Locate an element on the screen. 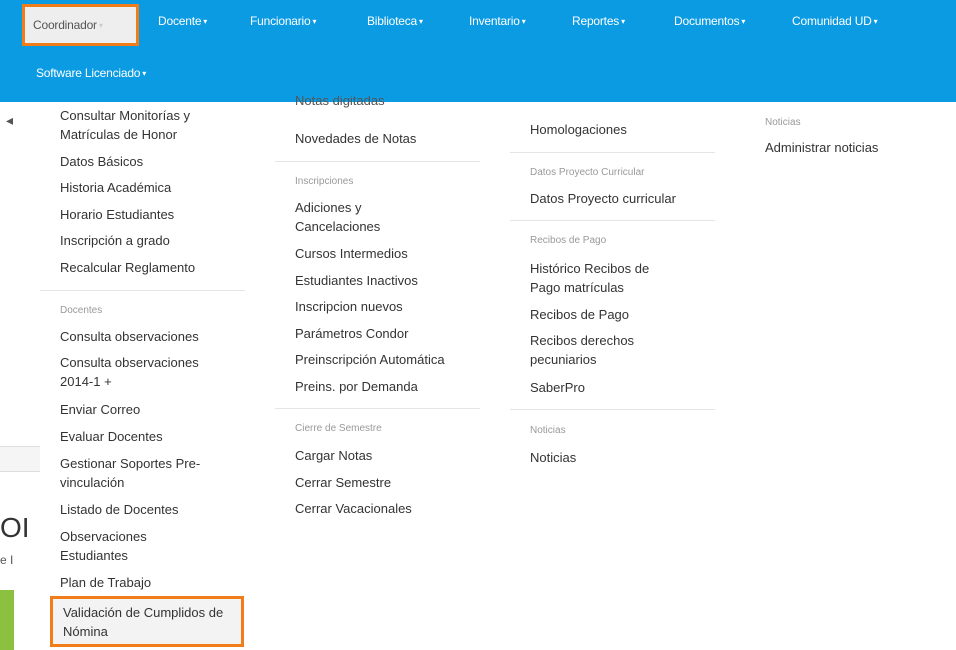 The image size is (956, 650). nav-label: Comunidad UD is located at coordinates (832, 21).